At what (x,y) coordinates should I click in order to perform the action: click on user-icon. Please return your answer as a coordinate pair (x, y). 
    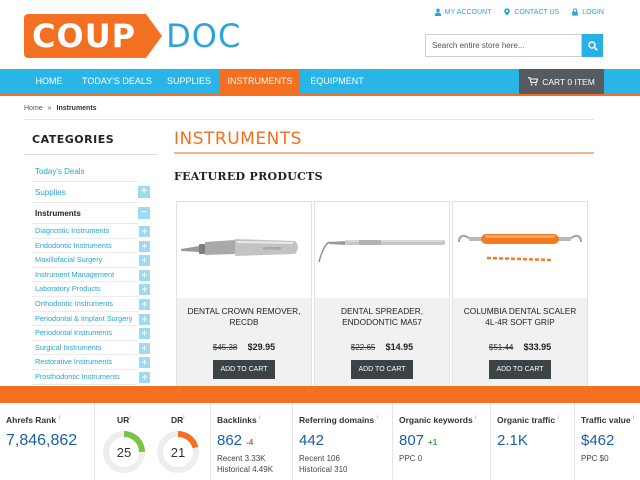
    Looking at the image, I should click on (437, 12).